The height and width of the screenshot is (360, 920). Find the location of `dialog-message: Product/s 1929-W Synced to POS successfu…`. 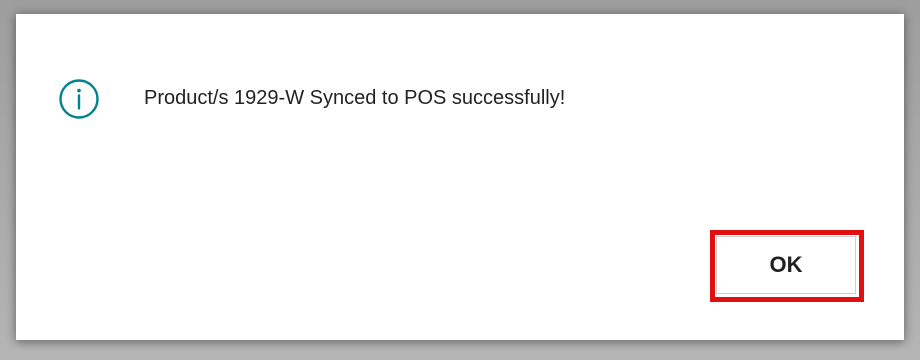

dialog-message: Product/s 1929-W Synced to POS successfu… is located at coordinates (355, 98).